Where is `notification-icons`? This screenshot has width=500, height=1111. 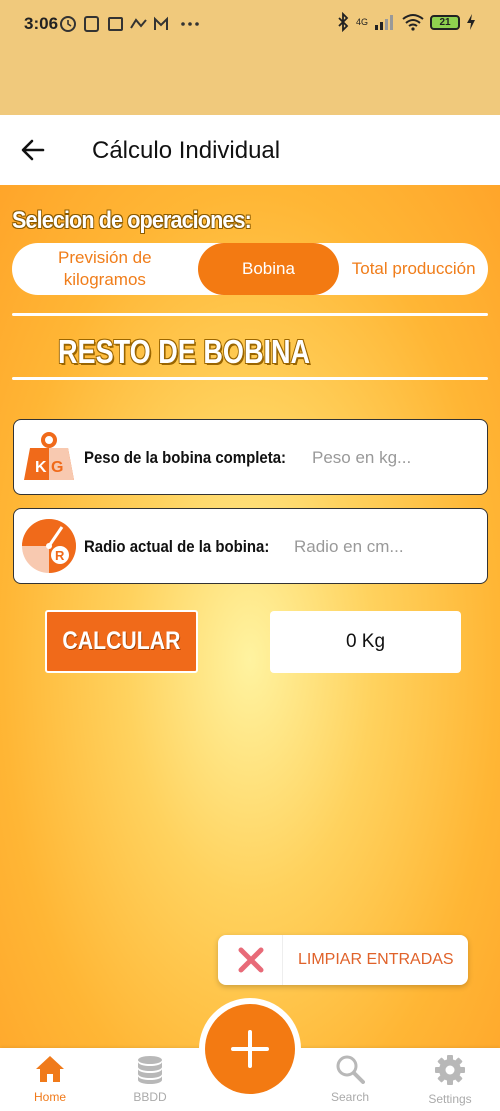
notification-icons is located at coordinates (138, 26).